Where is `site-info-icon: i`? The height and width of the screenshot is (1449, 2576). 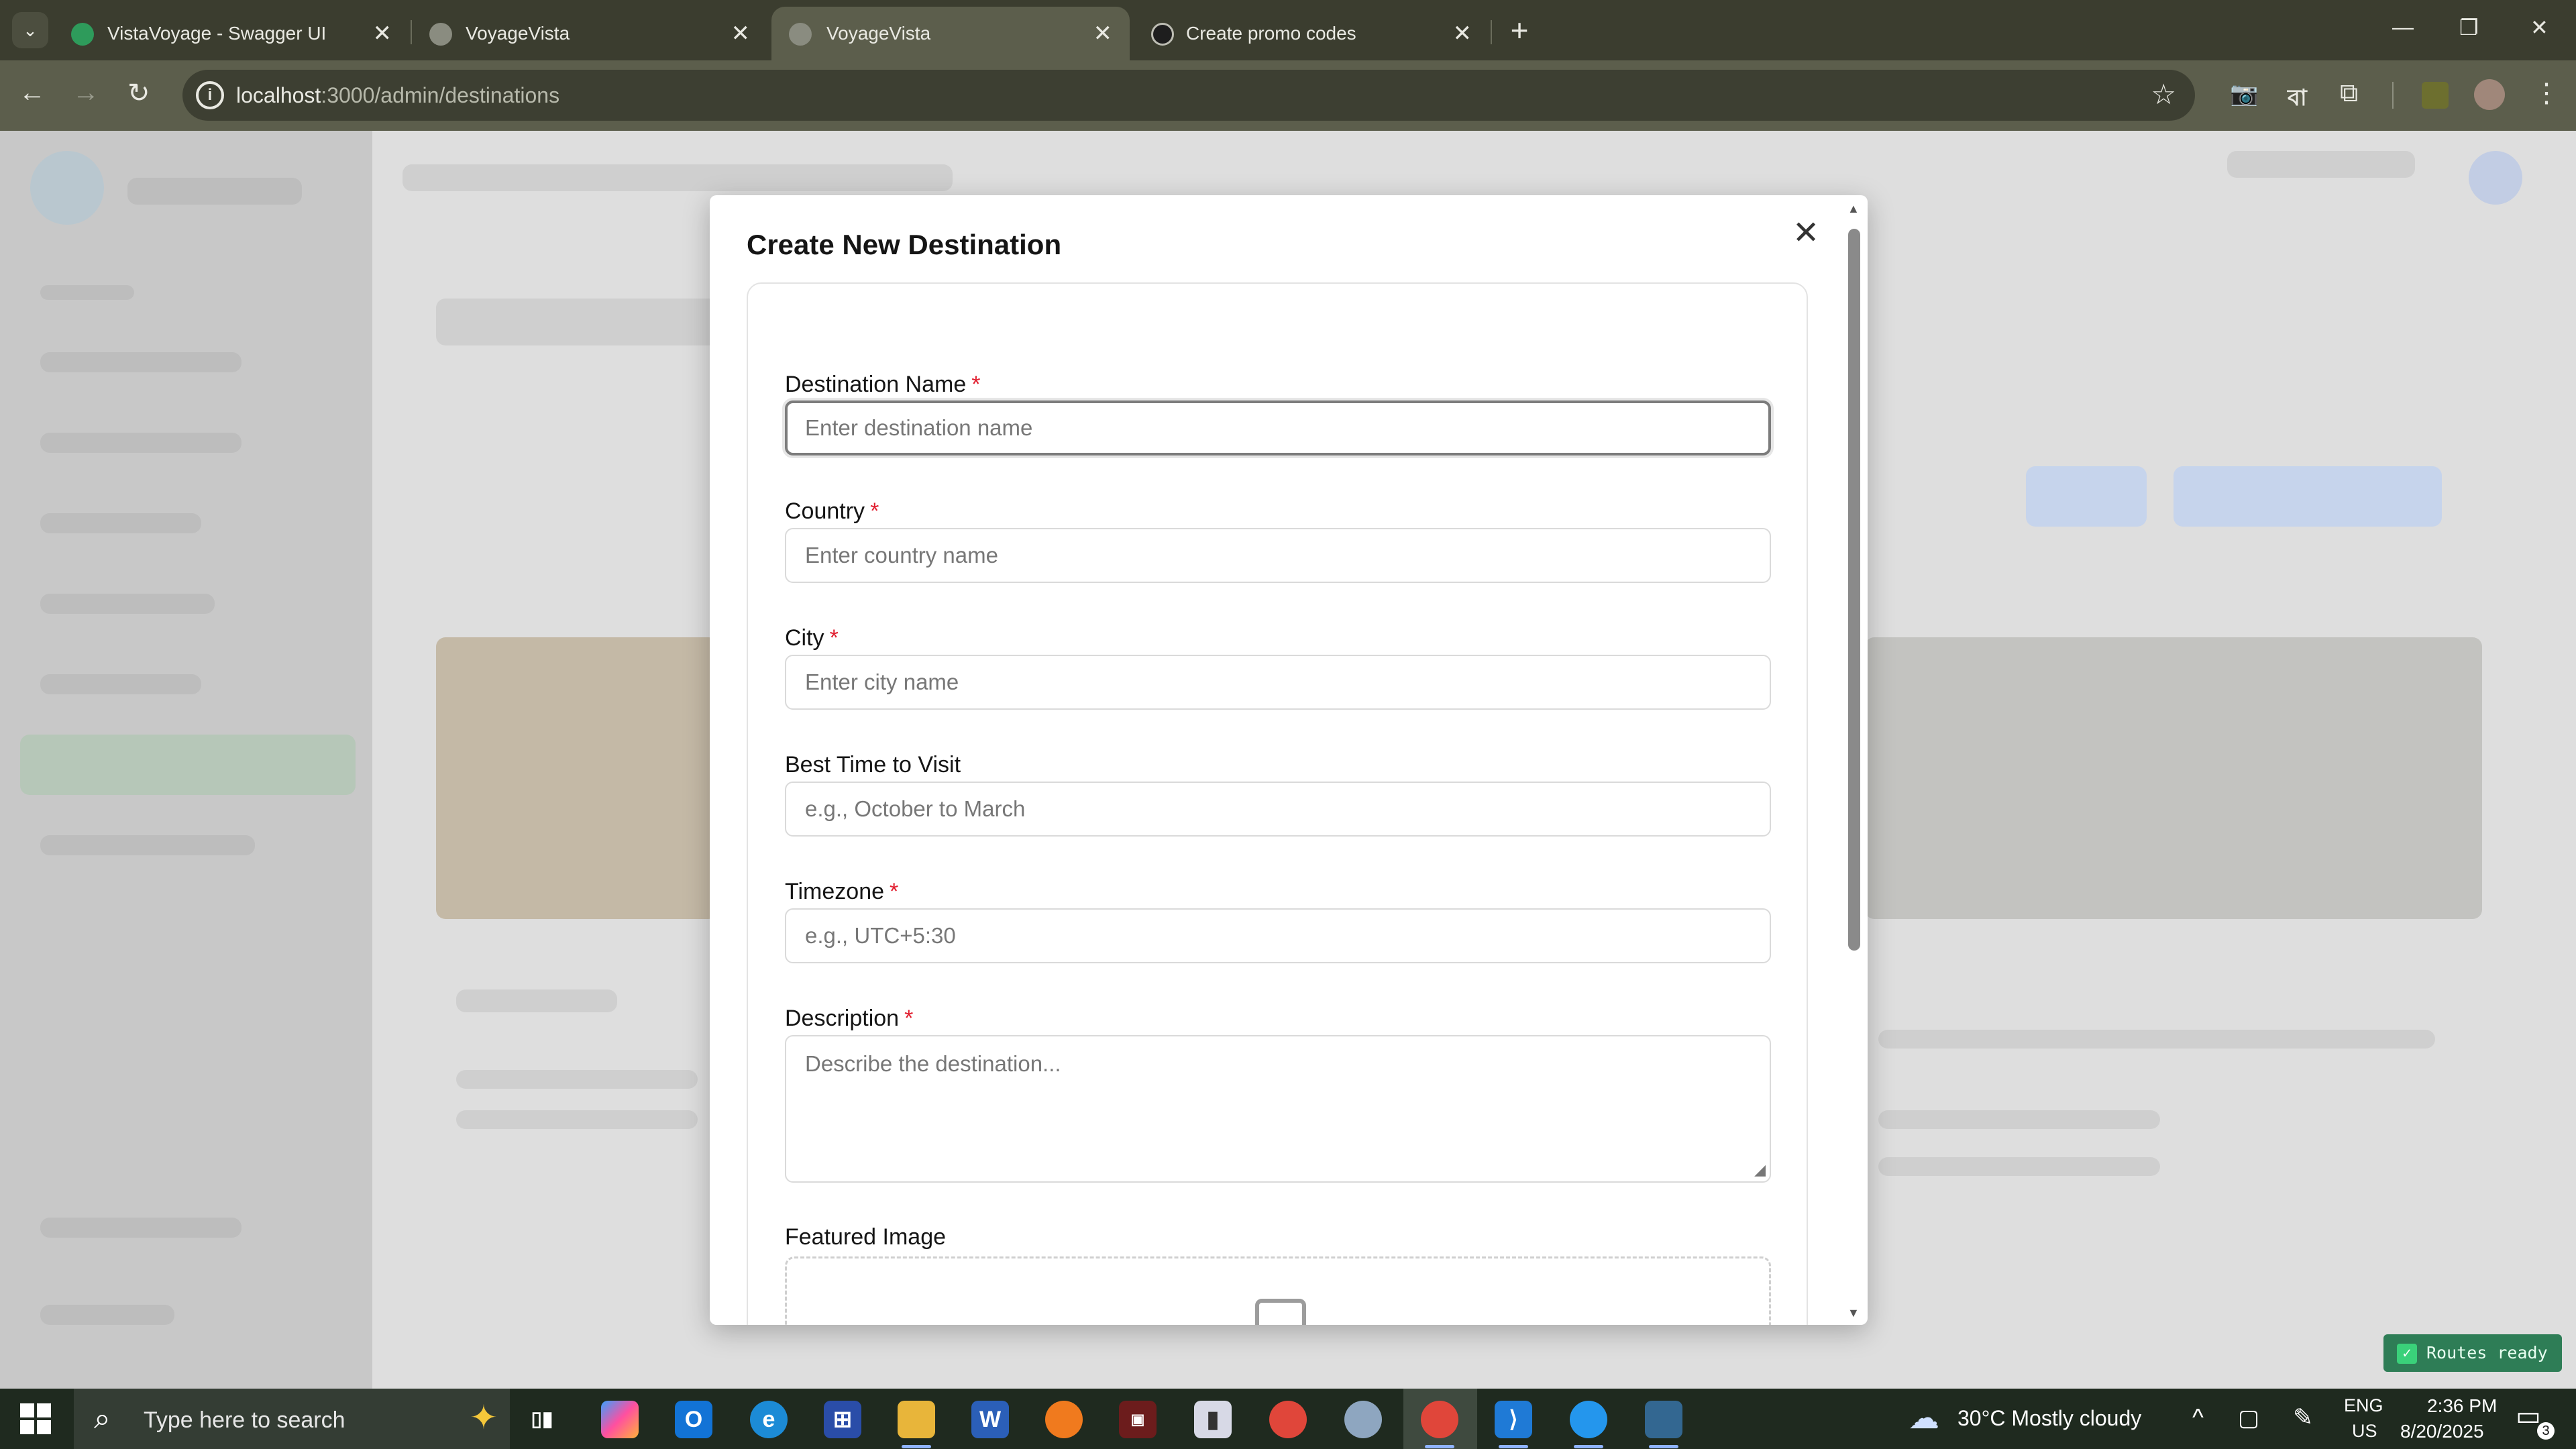 site-info-icon: i is located at coordinates (210, 95).